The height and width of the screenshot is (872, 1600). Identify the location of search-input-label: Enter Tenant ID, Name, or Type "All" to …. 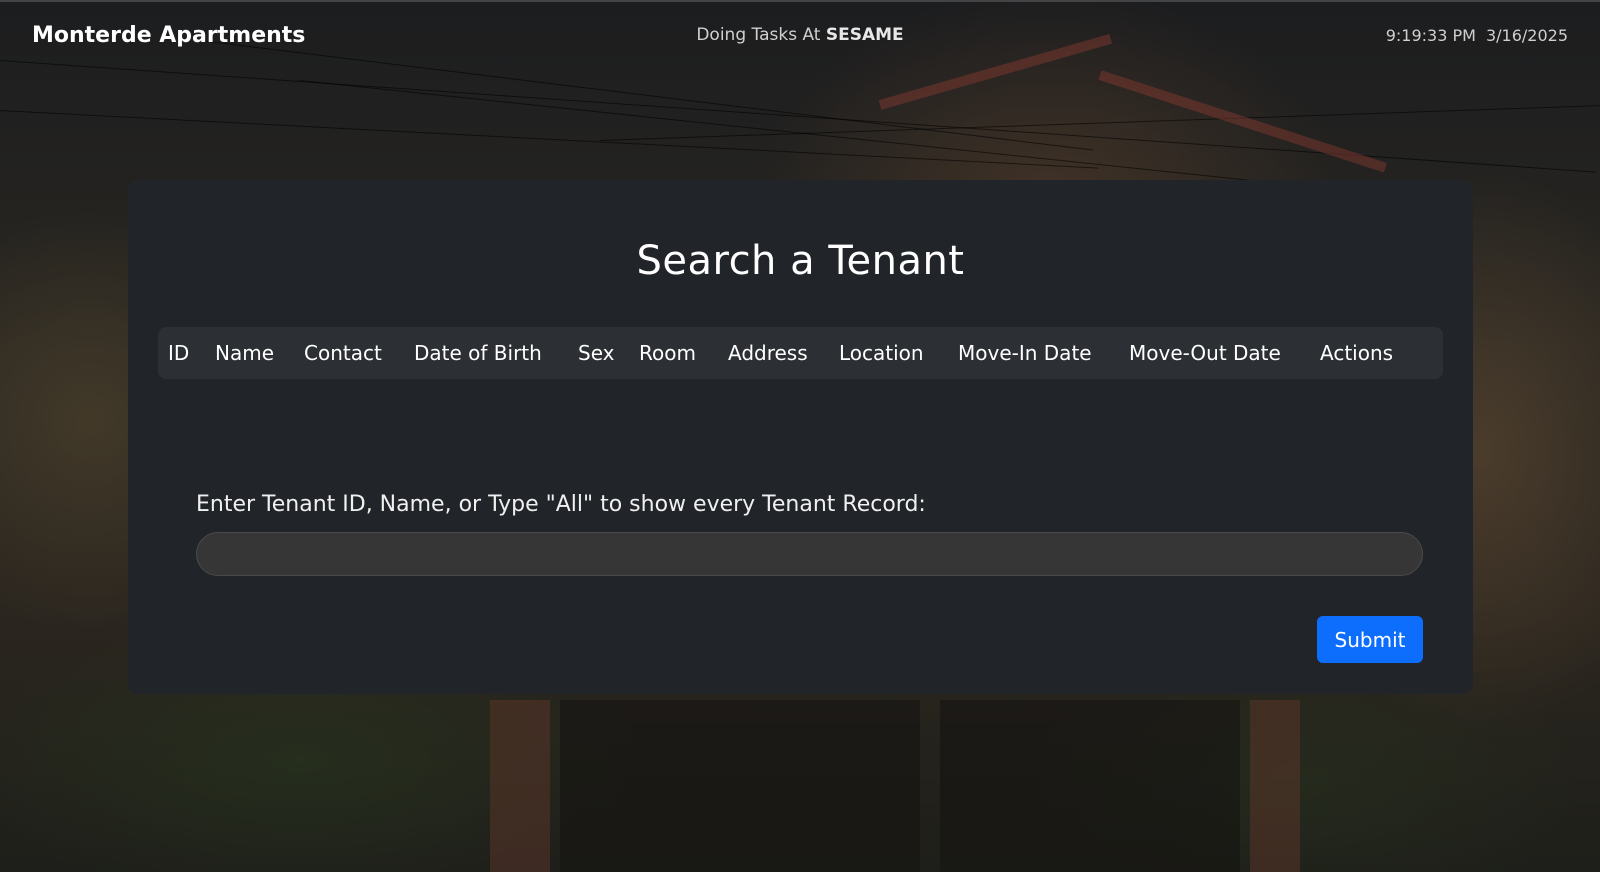
(561, 504).